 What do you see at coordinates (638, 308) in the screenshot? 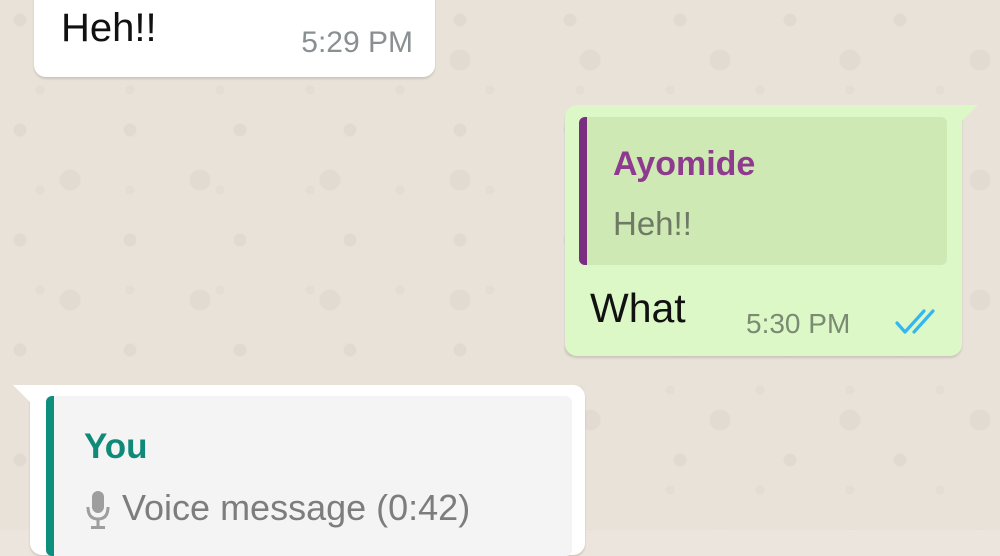
I see `message-text: What` at bounding box center [638, 308].